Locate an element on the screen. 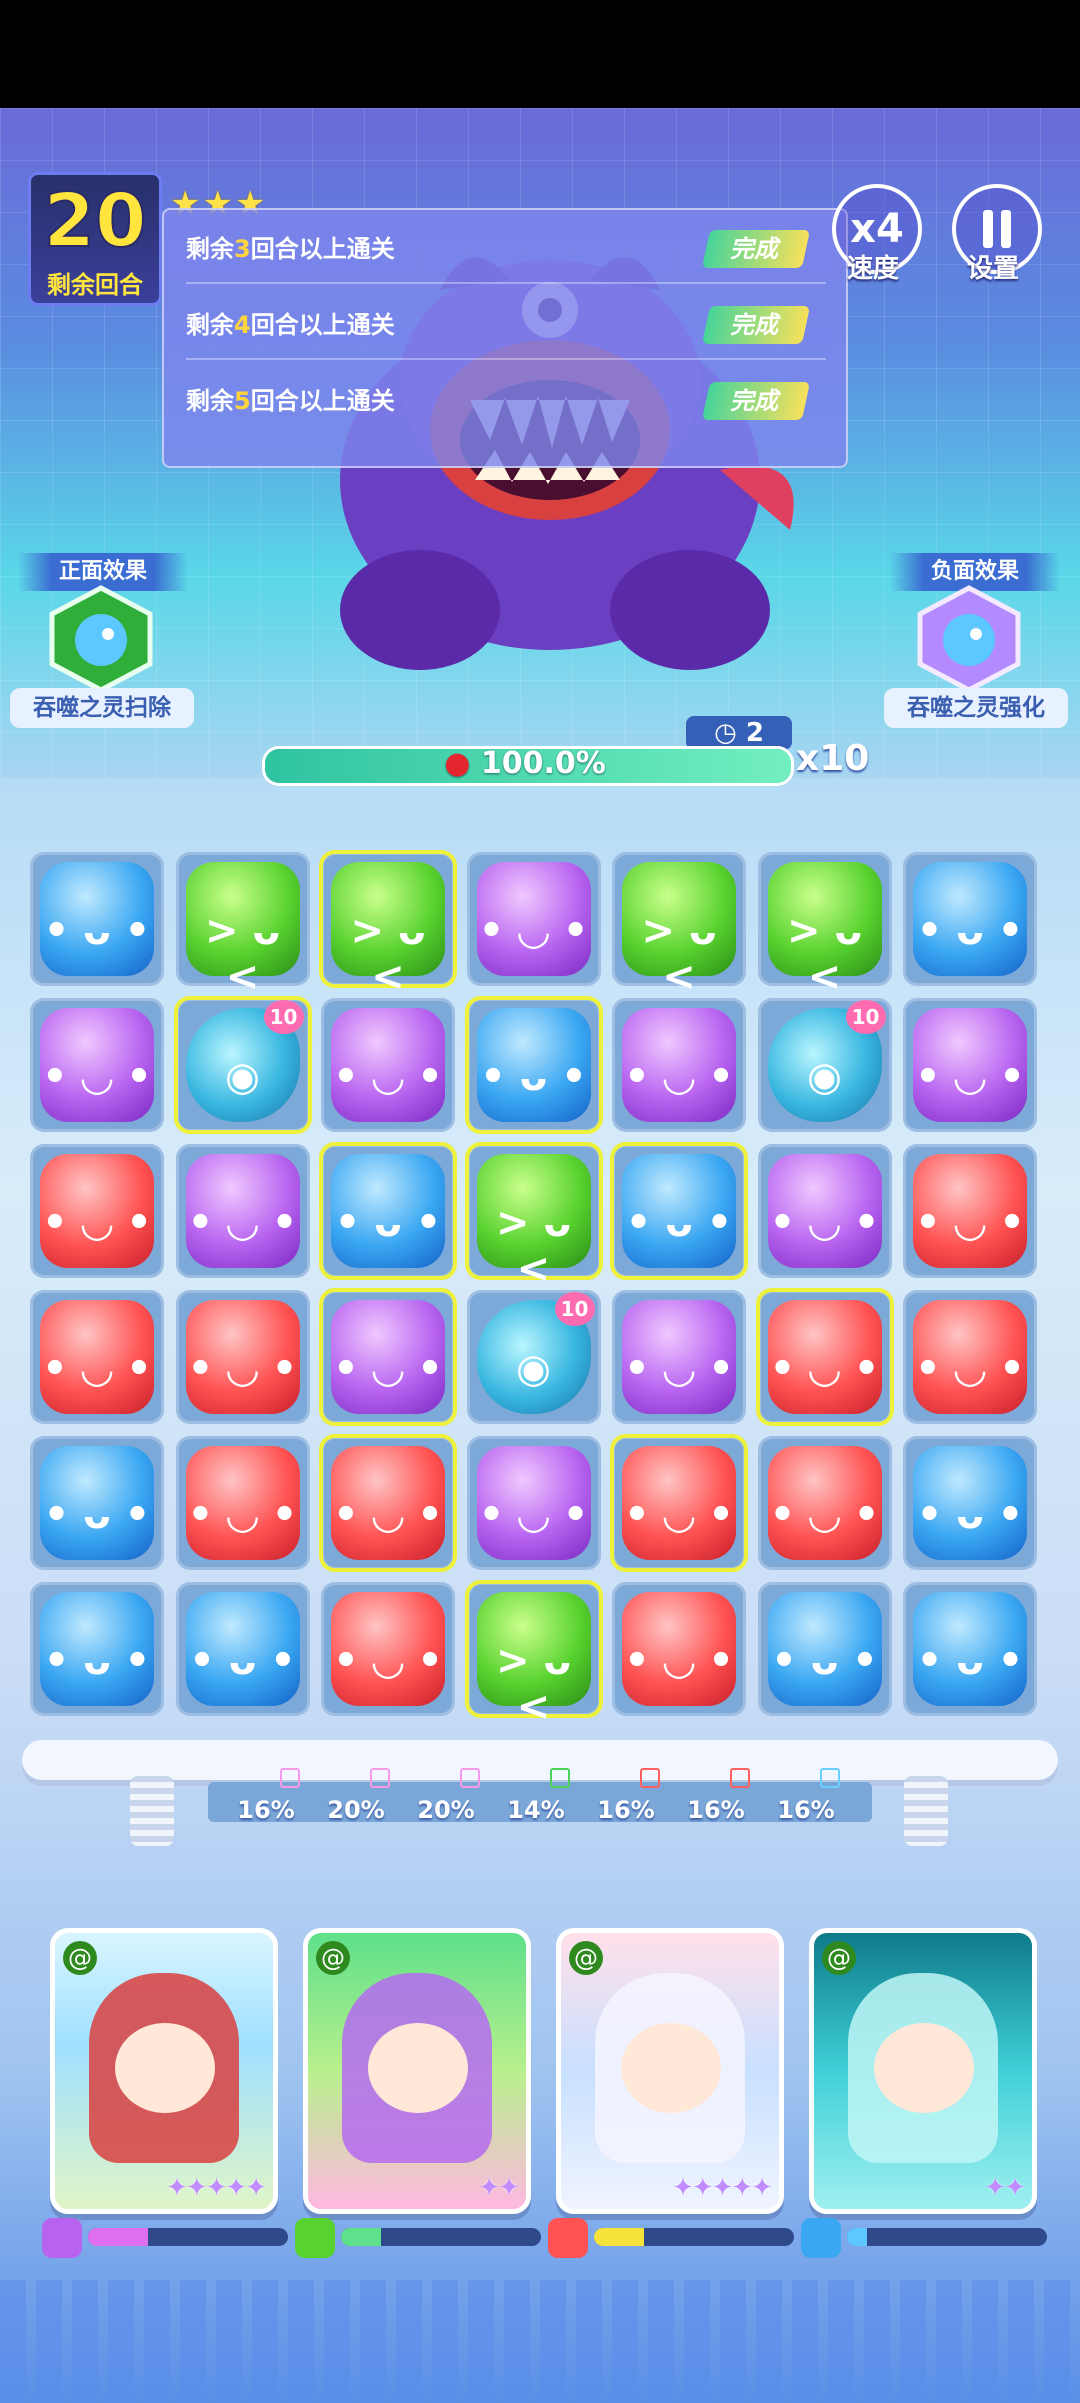 The image size is (1080, 2403). hero-demon-girl-card: @ ✦✦ is located at coordinates (417, 2071).